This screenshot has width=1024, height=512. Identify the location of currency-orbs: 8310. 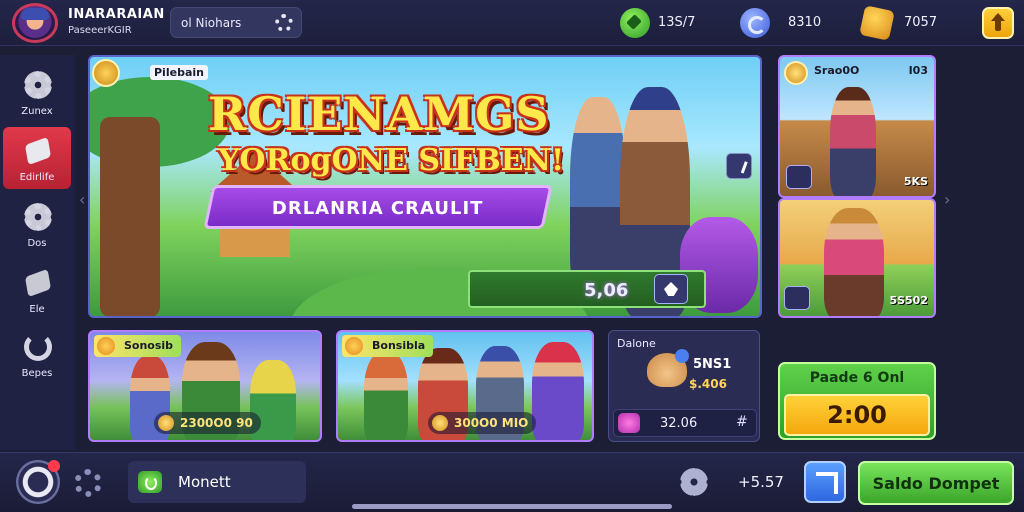
(795, 23).